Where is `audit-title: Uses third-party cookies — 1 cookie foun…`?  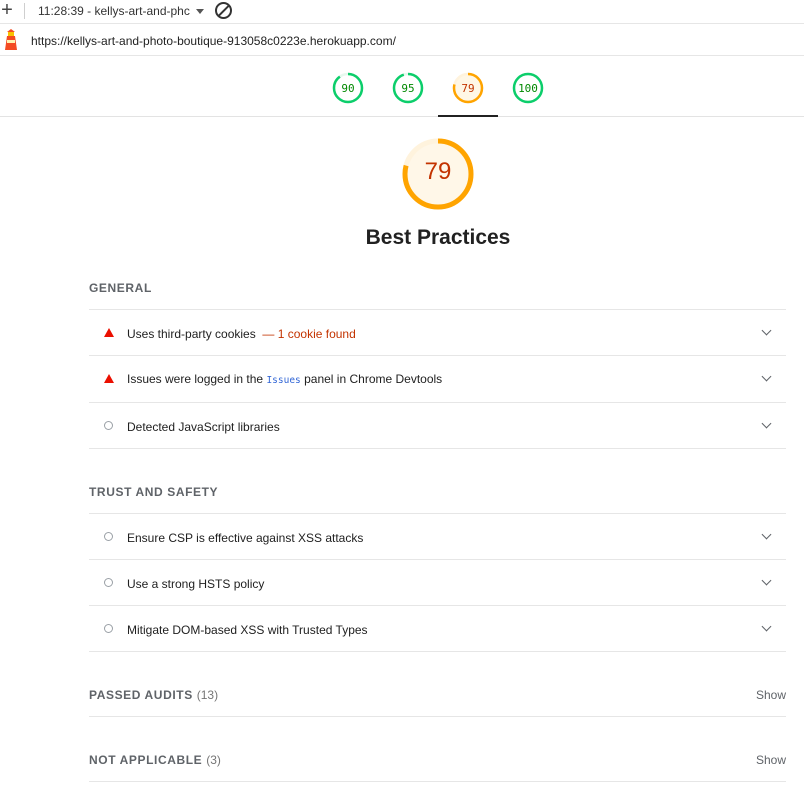
audit-title: Uses third-party cookies — 1 cookie foun… is located at coordinates (241, 334).